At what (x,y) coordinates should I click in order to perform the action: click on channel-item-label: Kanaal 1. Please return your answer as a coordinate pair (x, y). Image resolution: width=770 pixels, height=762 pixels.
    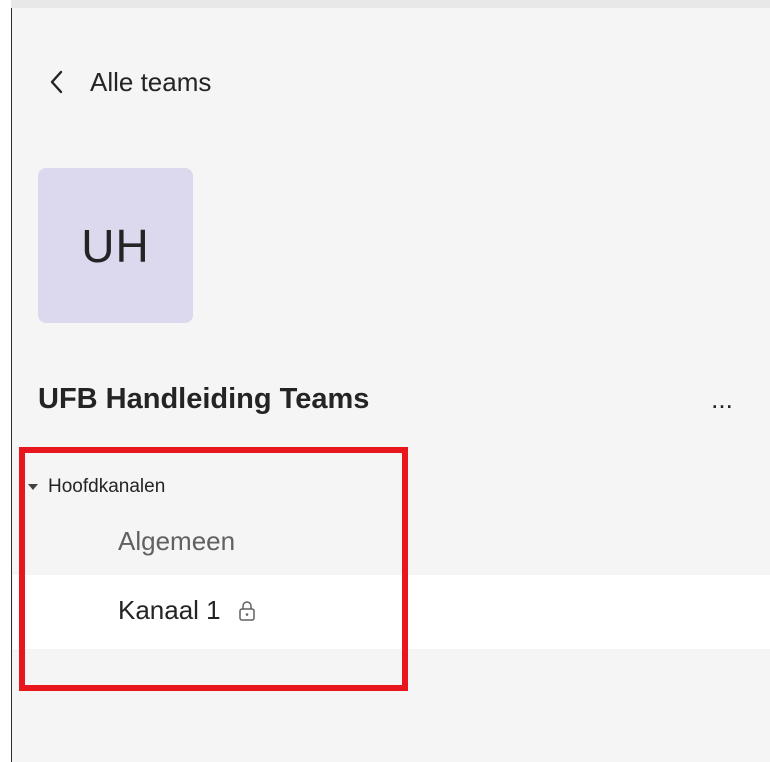
    Looking at the image, I should click on (169, 610).